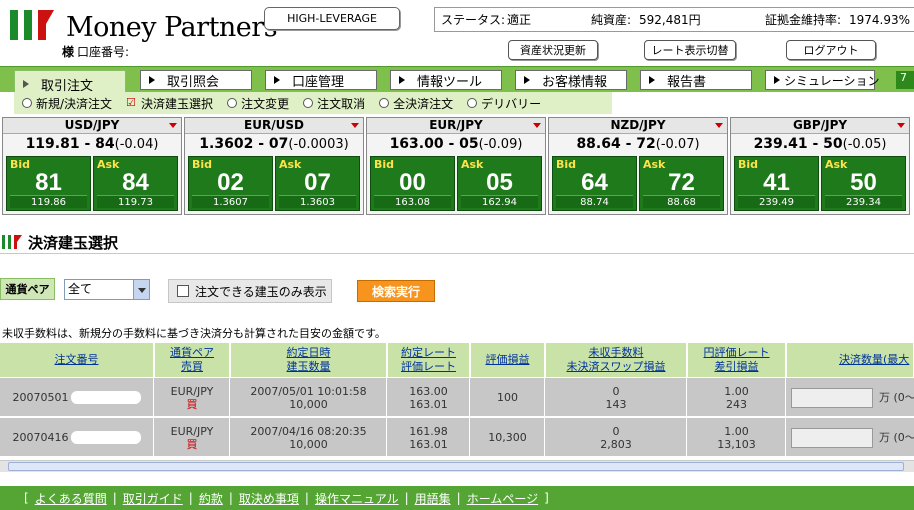 The width and height of the screenshot is (914, 510). What do you see at coordinates (446, 80) in the screenshot?
I see `tab-info-tools: 情報ツール` at bounding box center [446, 80].